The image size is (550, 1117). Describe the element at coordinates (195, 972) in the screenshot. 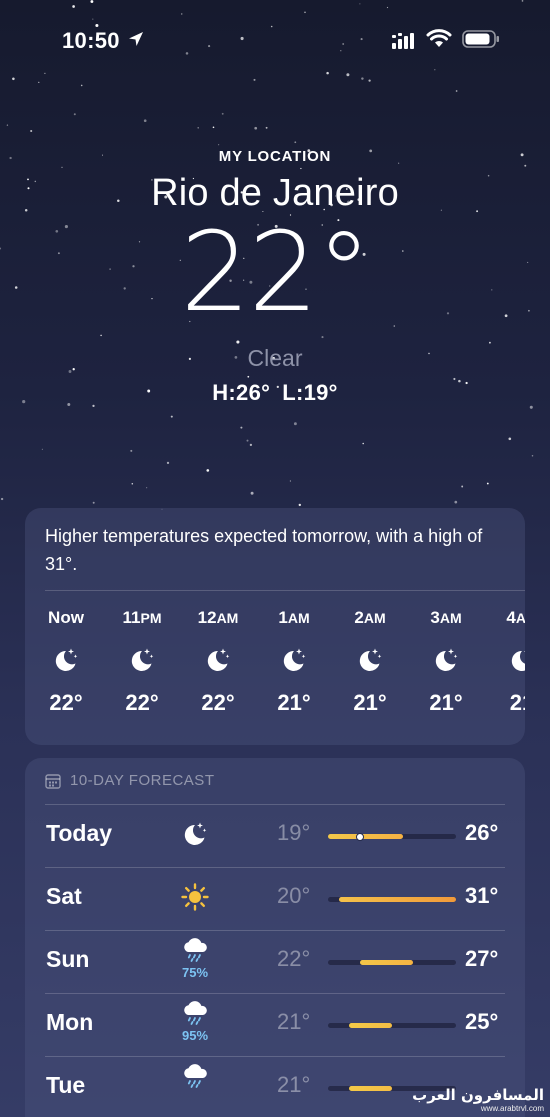

I see `precip-chance: 75%` at that location.